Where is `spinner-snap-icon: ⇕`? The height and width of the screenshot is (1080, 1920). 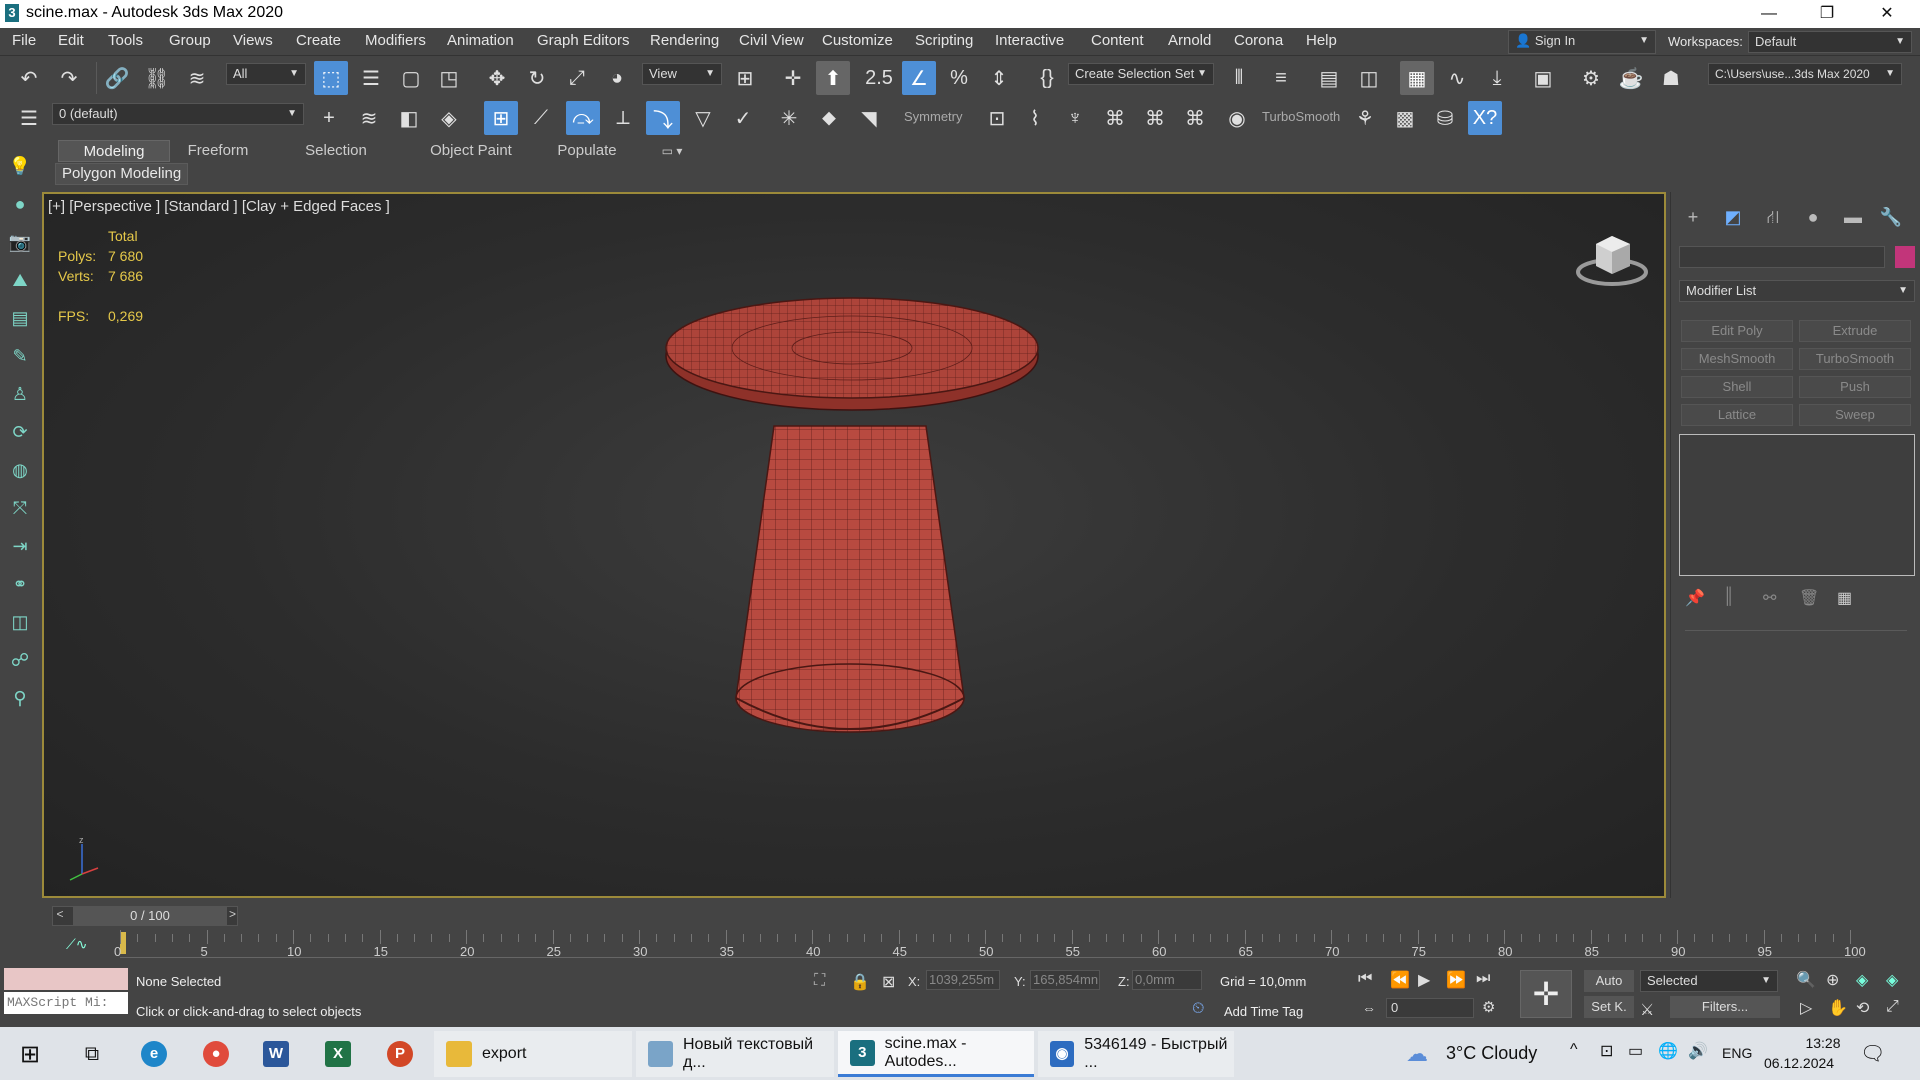
spinner-snap-icon: ⇕ is located at coordinates (999, 78).